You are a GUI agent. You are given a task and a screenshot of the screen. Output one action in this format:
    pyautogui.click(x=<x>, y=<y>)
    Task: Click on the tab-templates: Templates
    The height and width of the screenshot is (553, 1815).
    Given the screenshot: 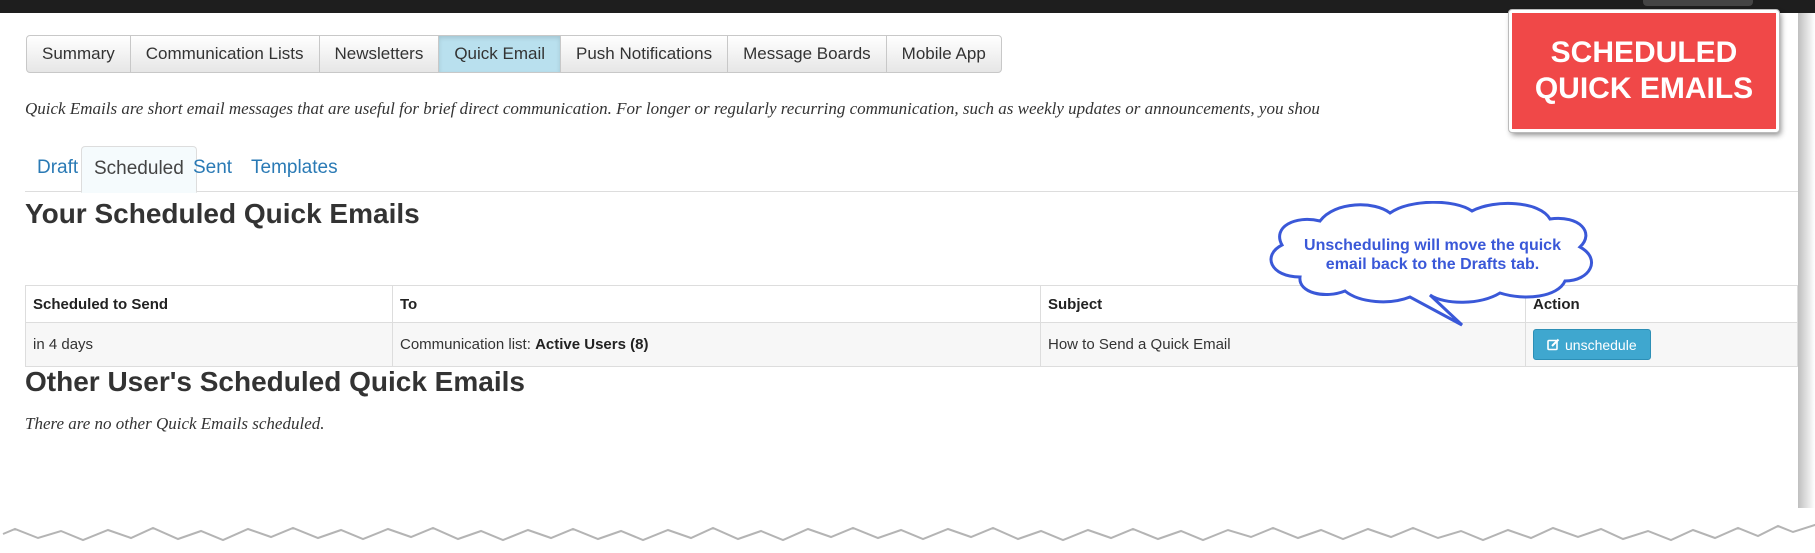 What is the action you would take?
    pyautogui.click(x=294, y=169)
    